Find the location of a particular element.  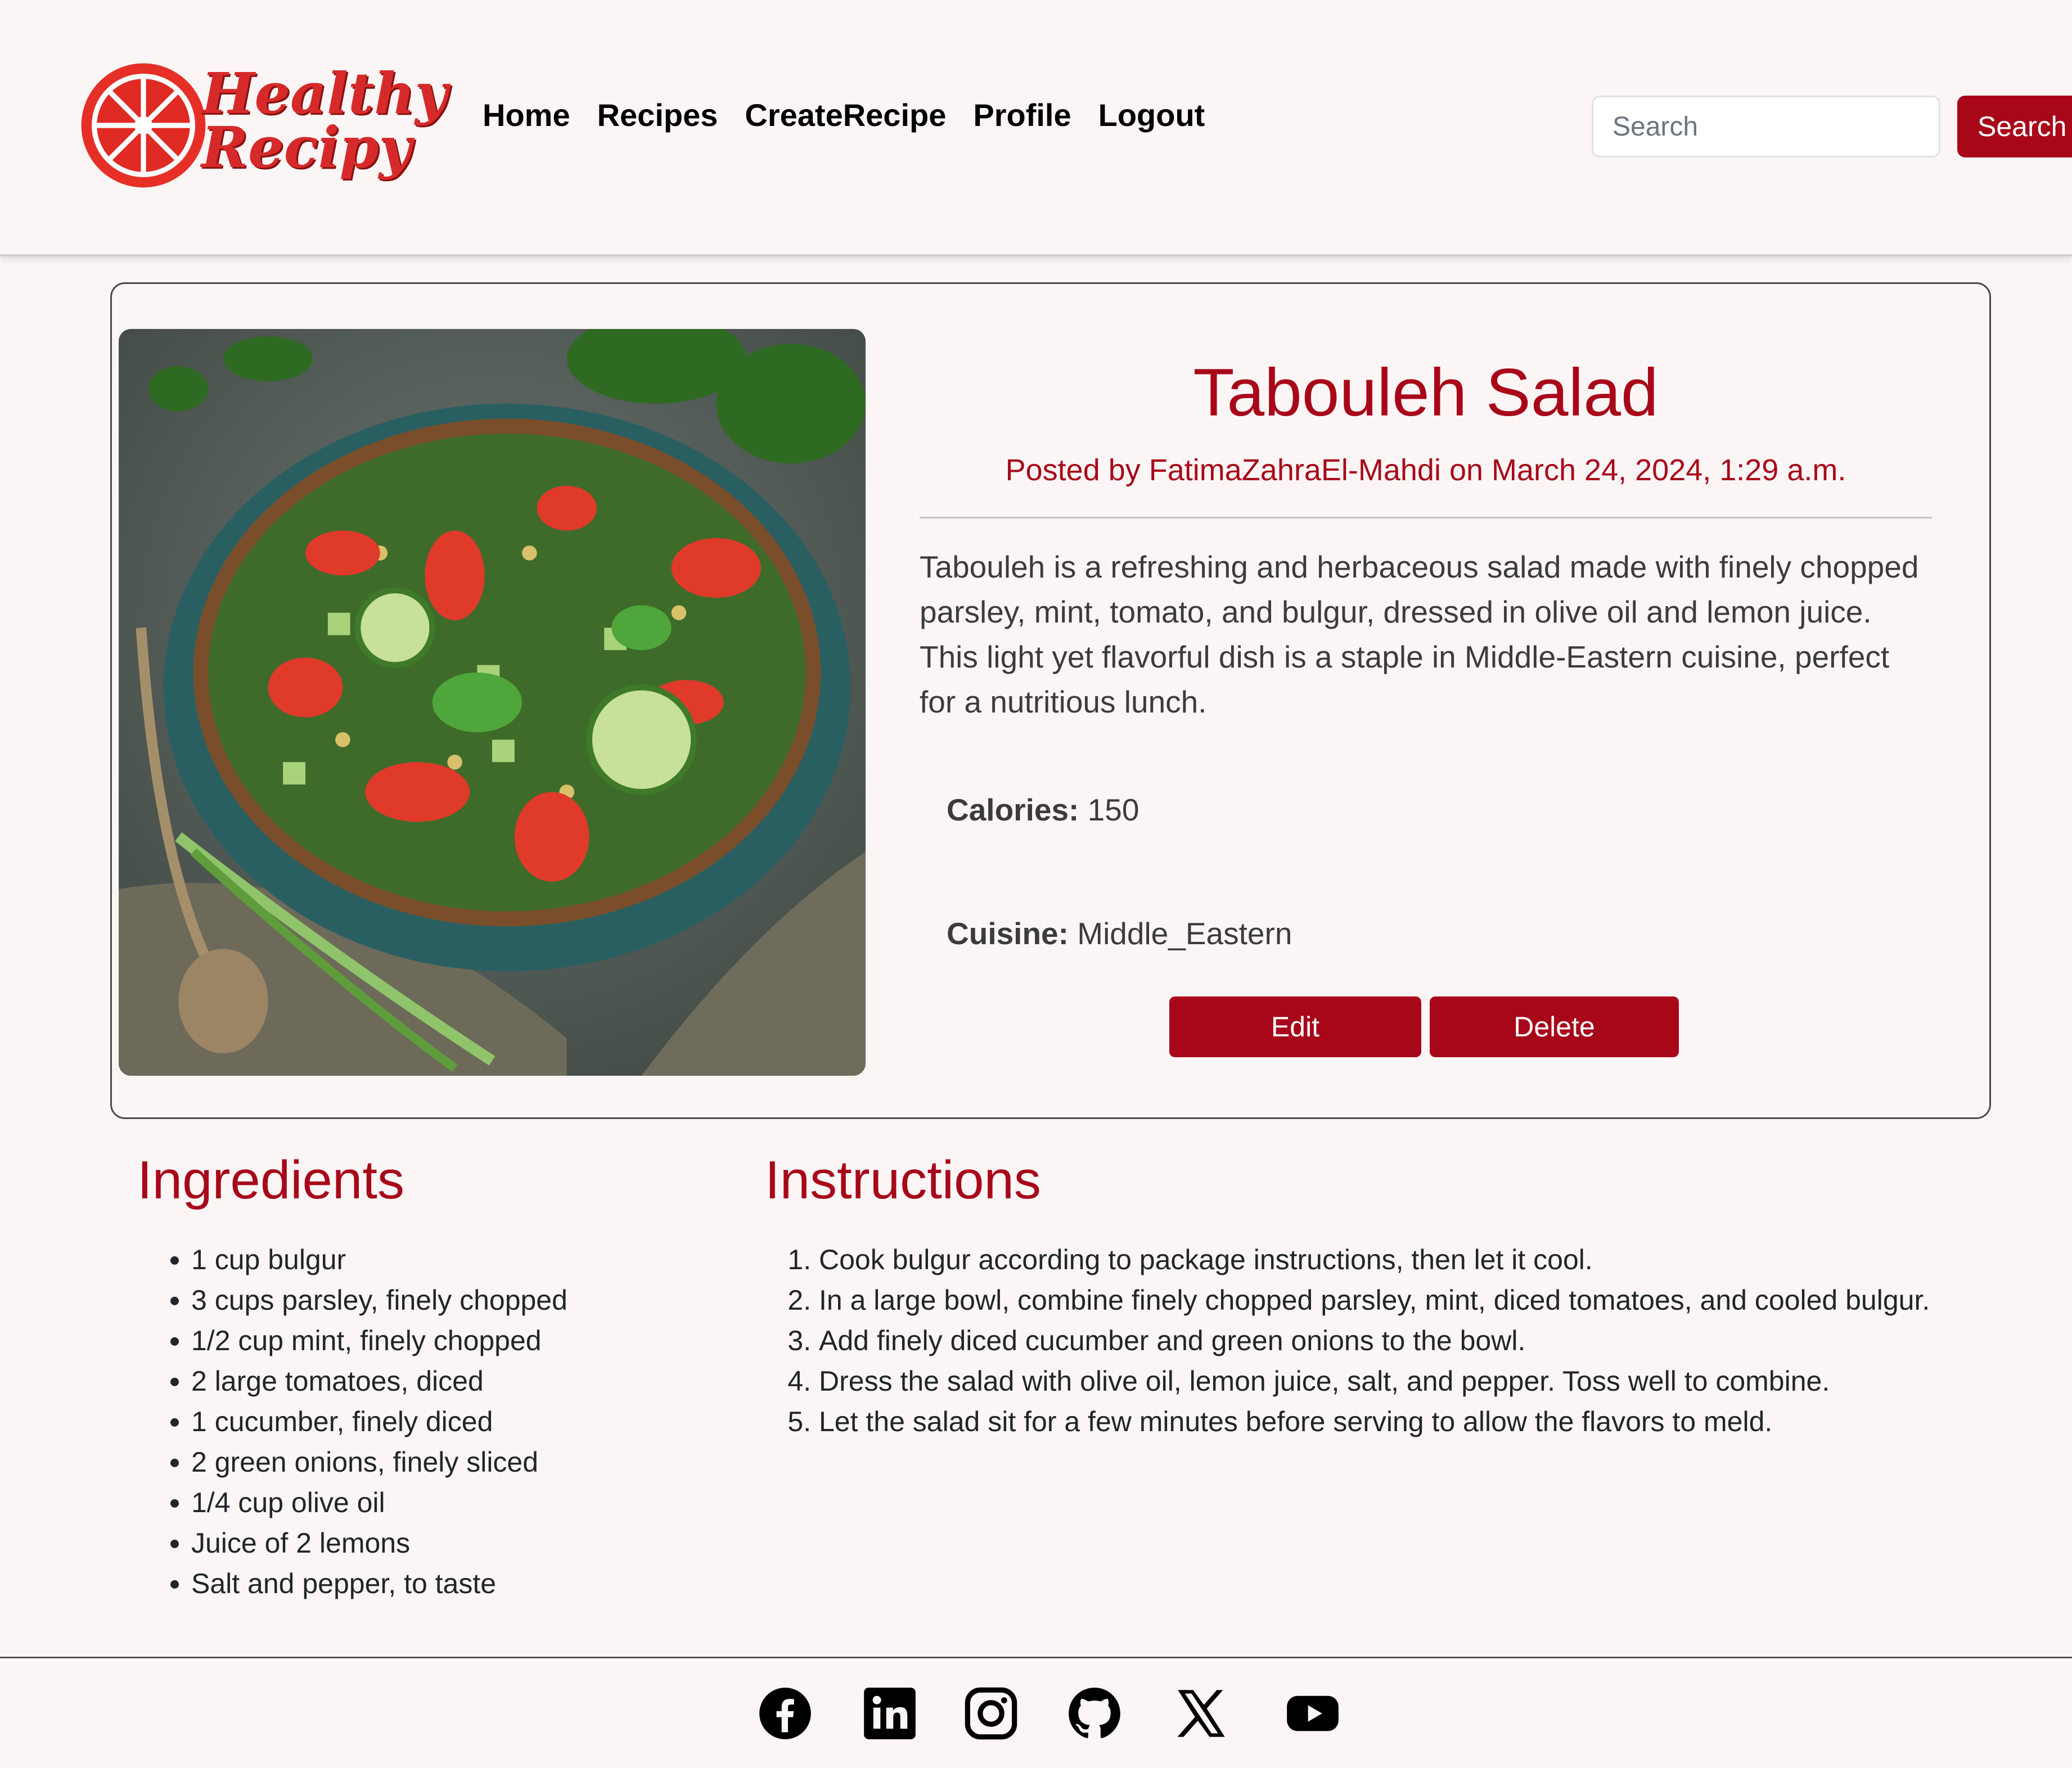

ingredients-heading: Ingredients is located at coordinates (271, 1180).